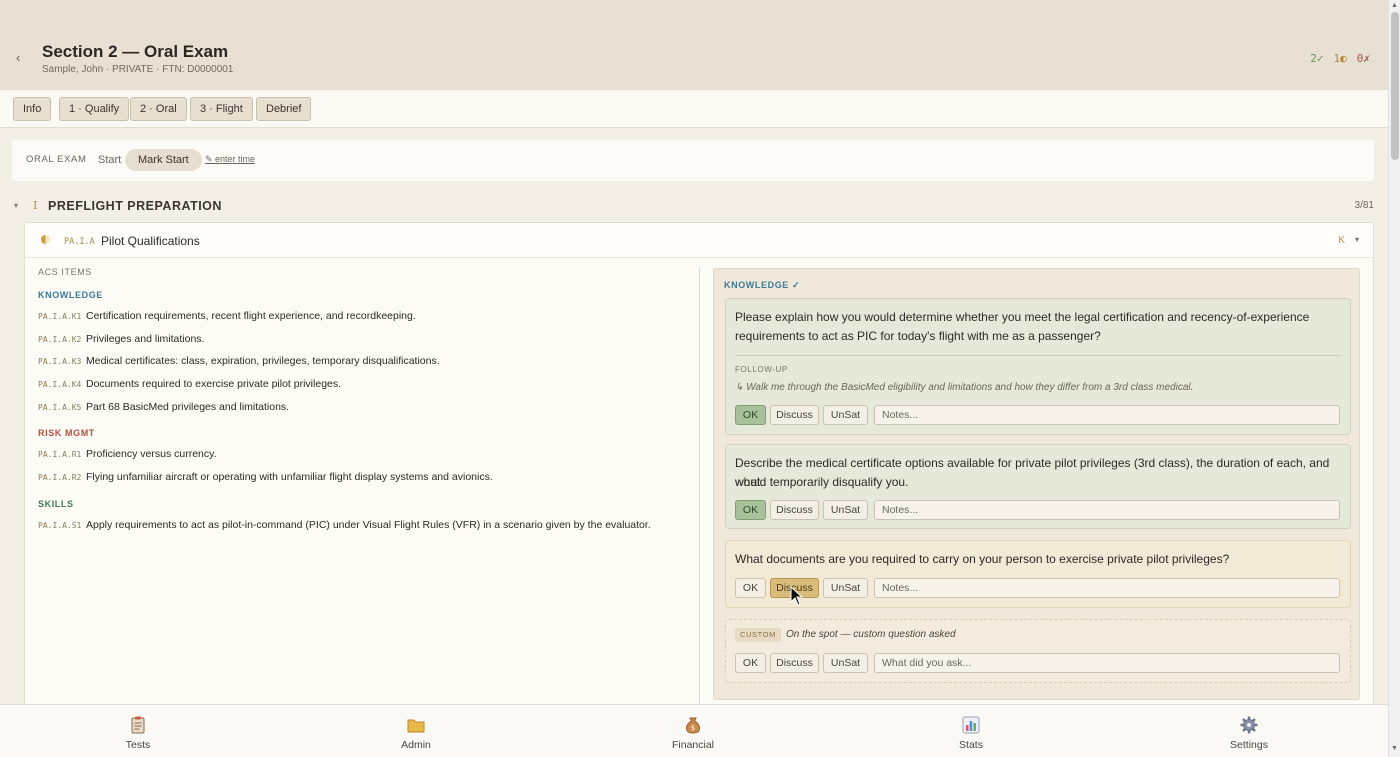 Image resolution: width=1400 pixels, height=757 pixels. I want to click on divider, so click(1038, 355).